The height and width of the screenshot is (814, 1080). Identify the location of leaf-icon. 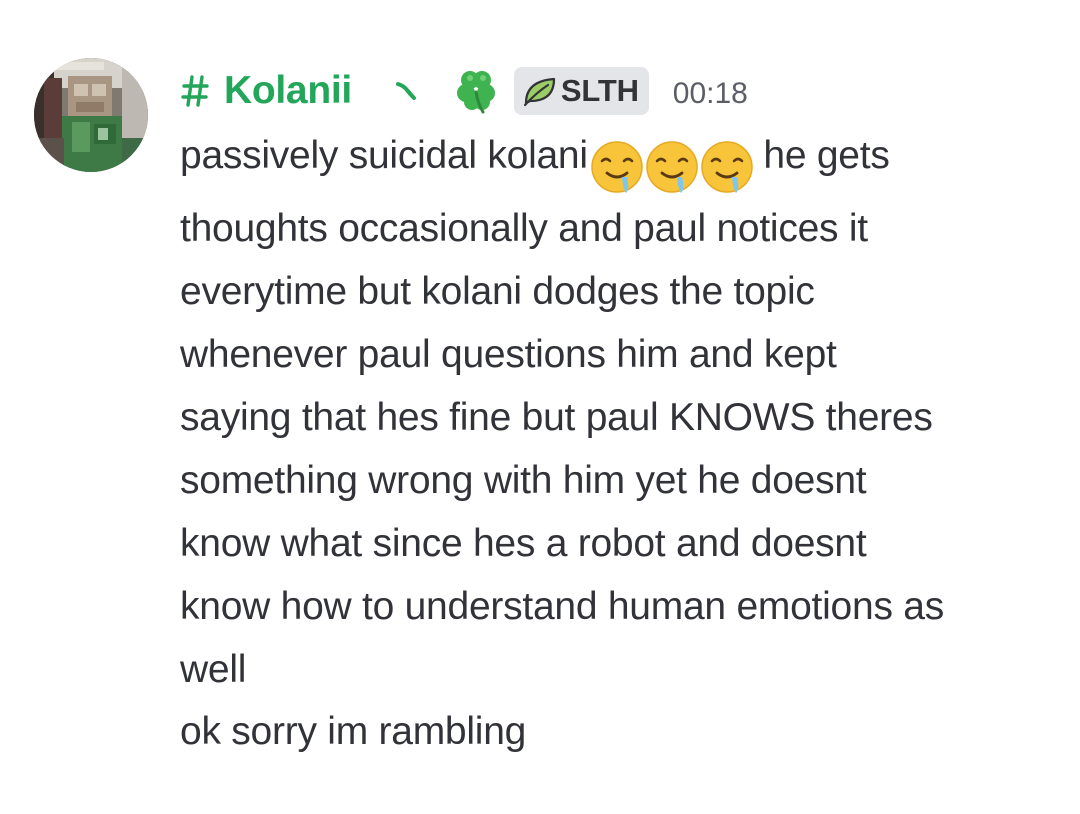
(540, 91).